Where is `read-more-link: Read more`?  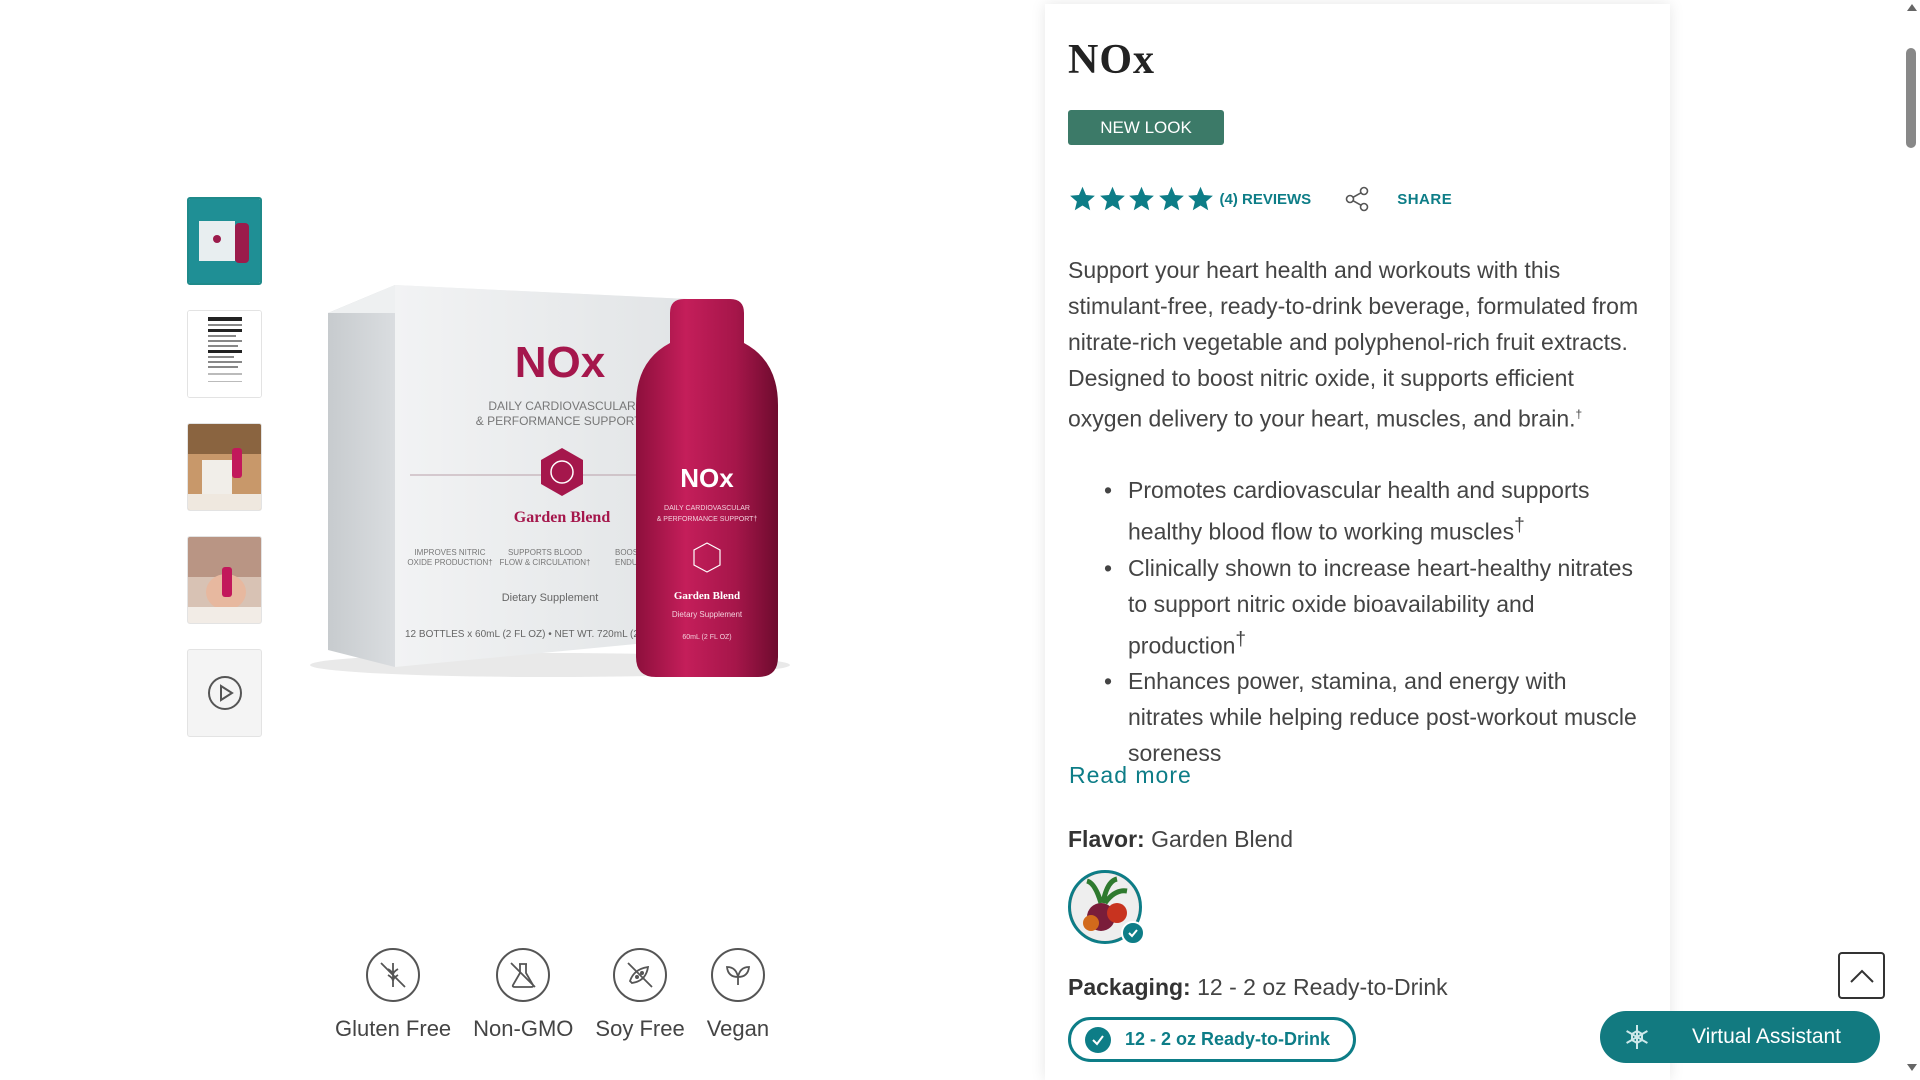
read-more-link: Read more is located at coordinates (1130, 775).